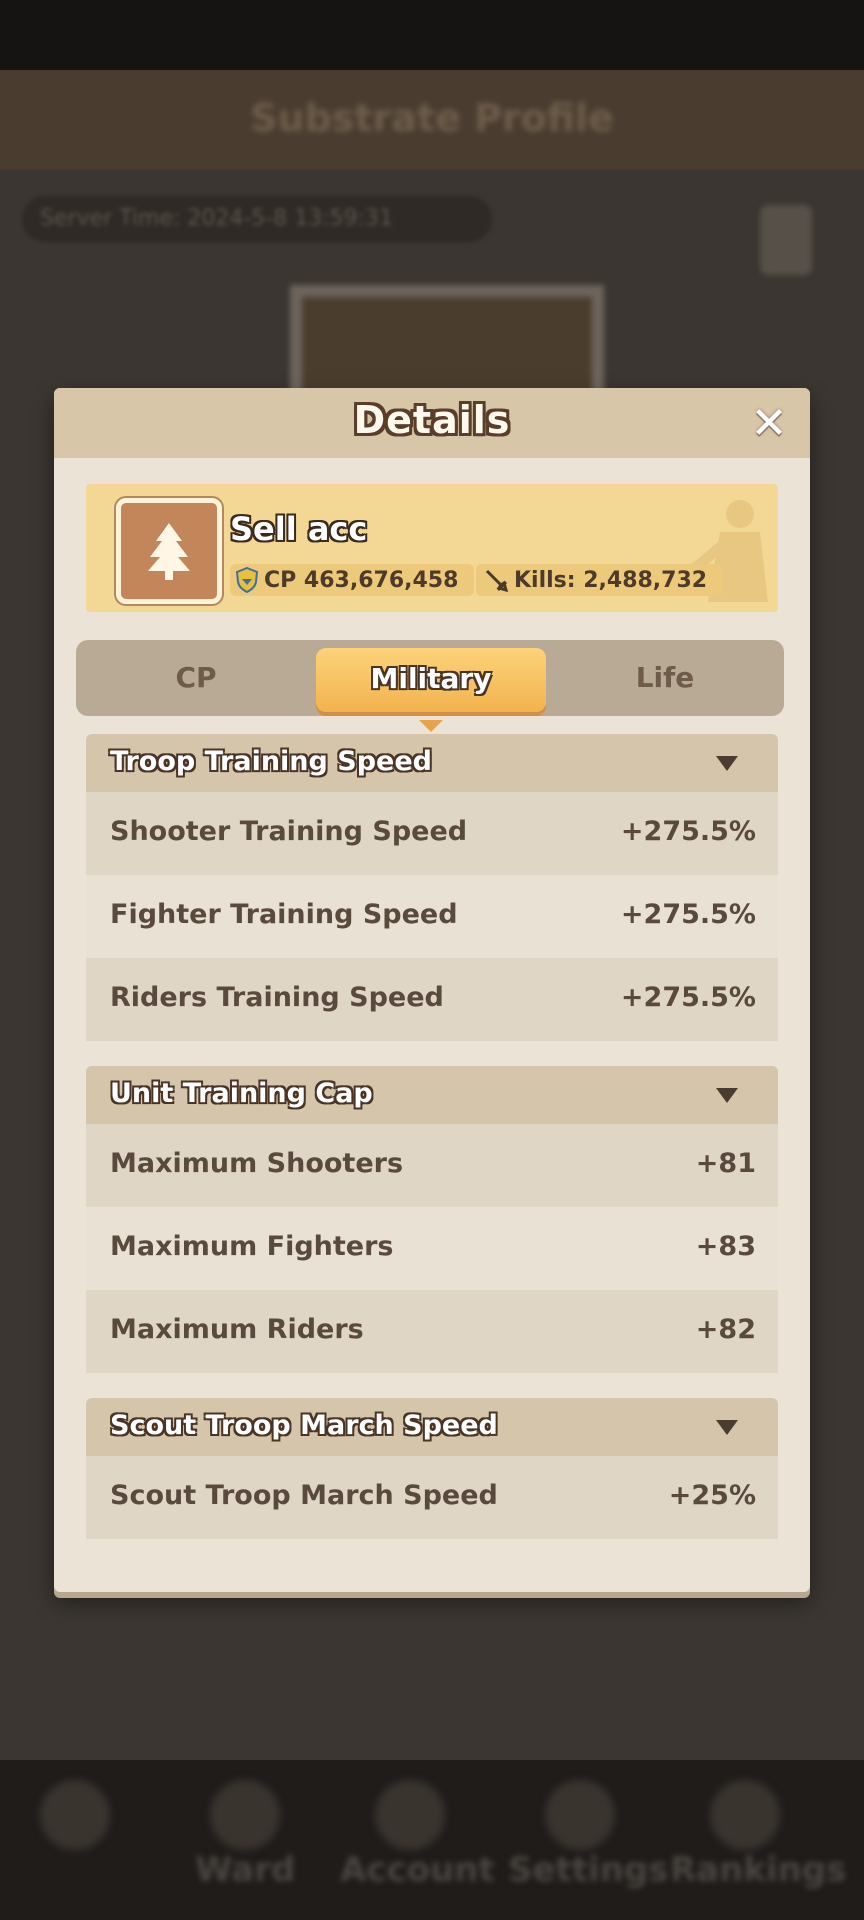  What do you see at coordinates (725, 1163) in the screenshot?
I see `stat-value: +81` at bounding box center [725, 1163].